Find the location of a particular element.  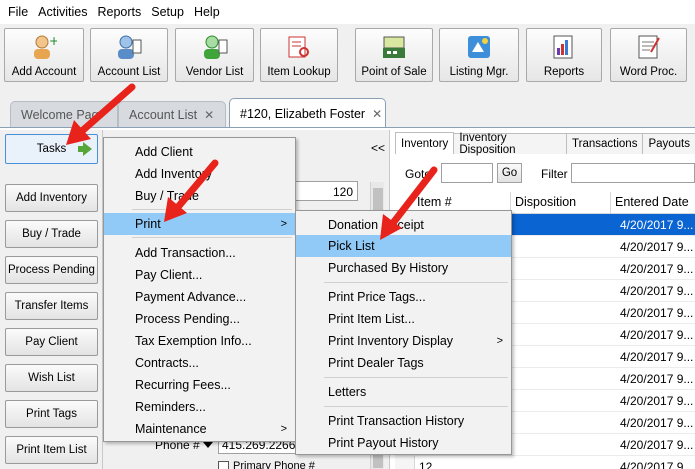

account-list-button: Account List is located at coordinates (129, 55).